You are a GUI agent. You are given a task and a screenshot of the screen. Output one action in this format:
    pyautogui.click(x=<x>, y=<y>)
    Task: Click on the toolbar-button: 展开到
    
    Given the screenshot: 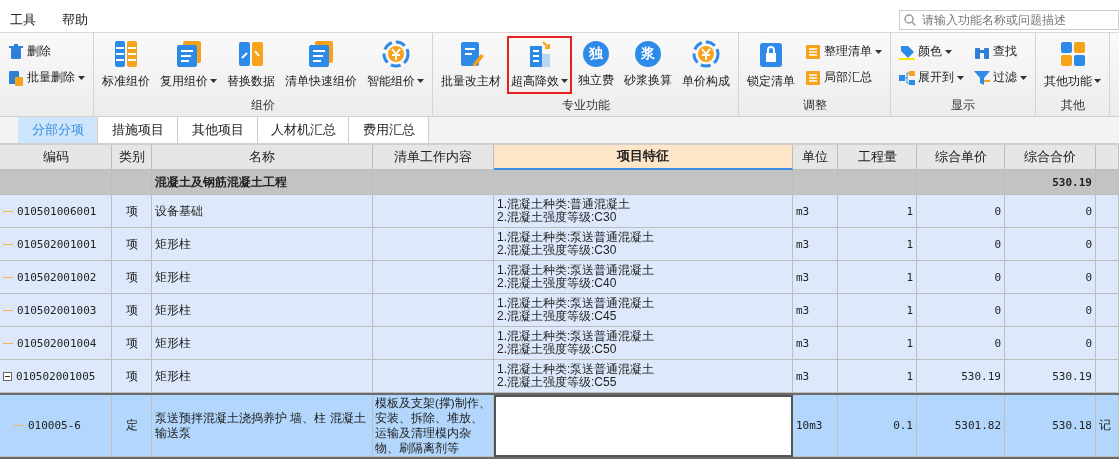 What is the action you would take?
    pyautogui.click(x=931, y=77)
    